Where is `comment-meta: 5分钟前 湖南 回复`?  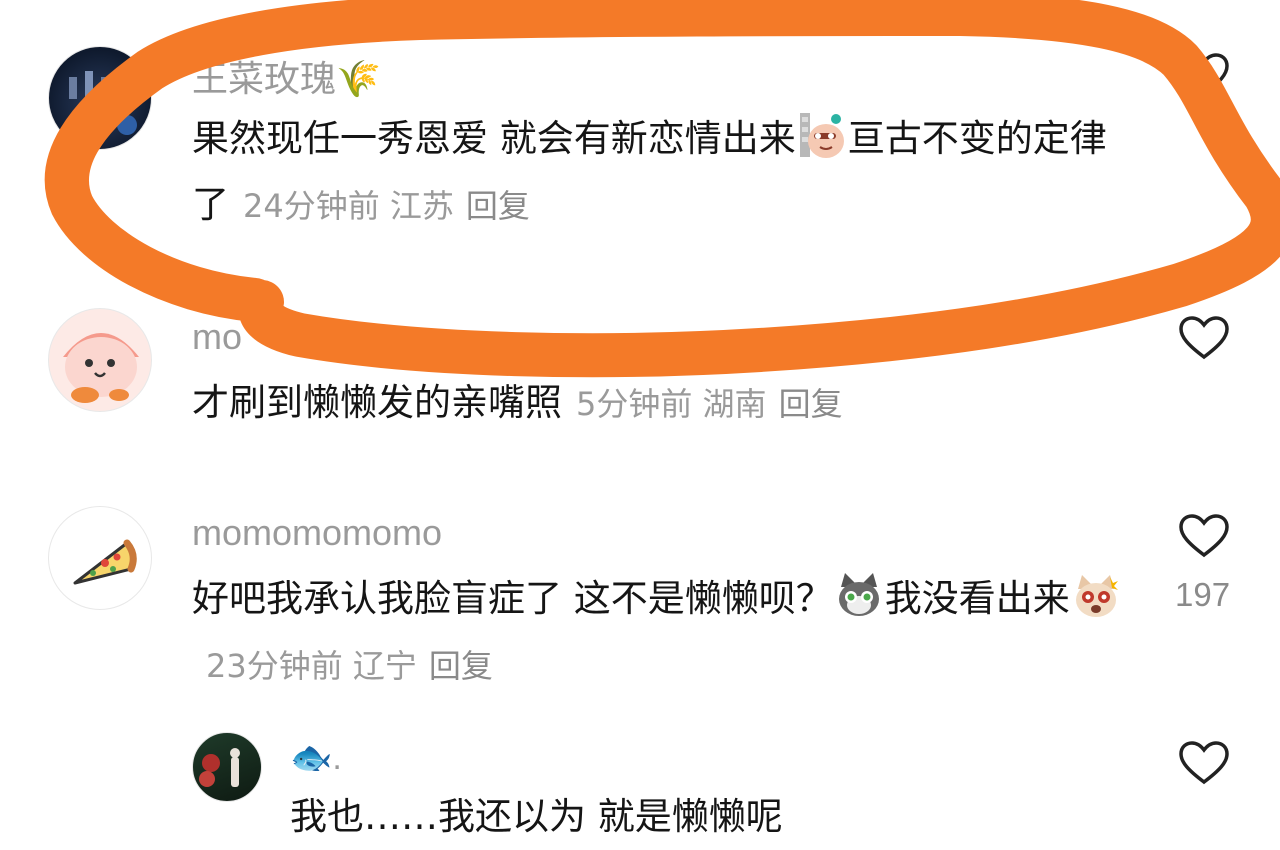 comment-meta: 5分钟前 湖南 回复 is located at coordinates (709, 404).